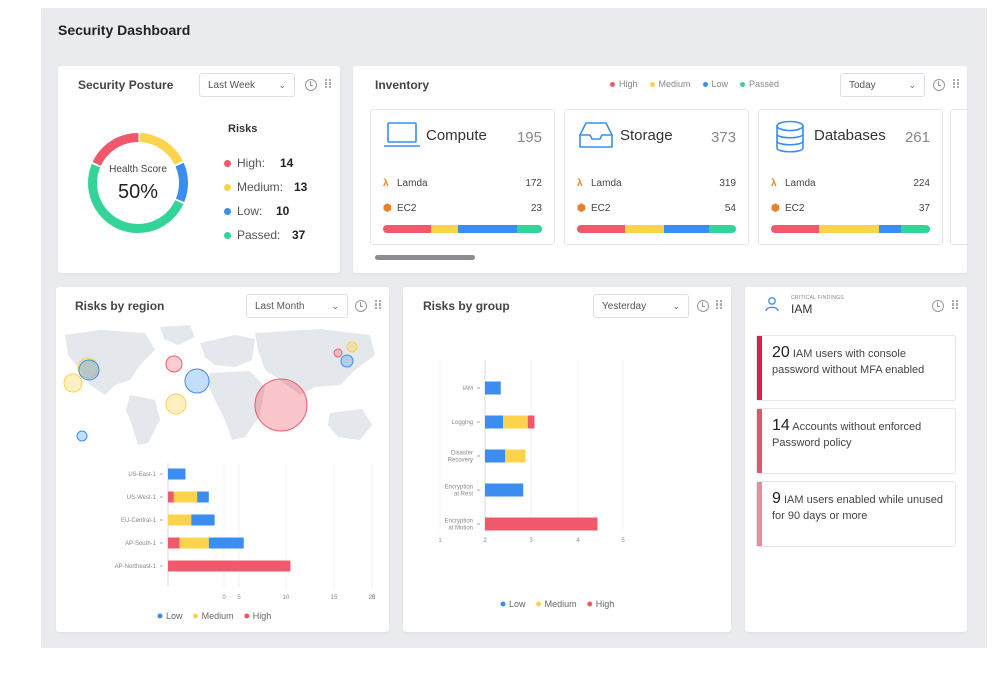 The image size is (1000, 673). I want to click on x-tick-label: 10, so click(286, 598).